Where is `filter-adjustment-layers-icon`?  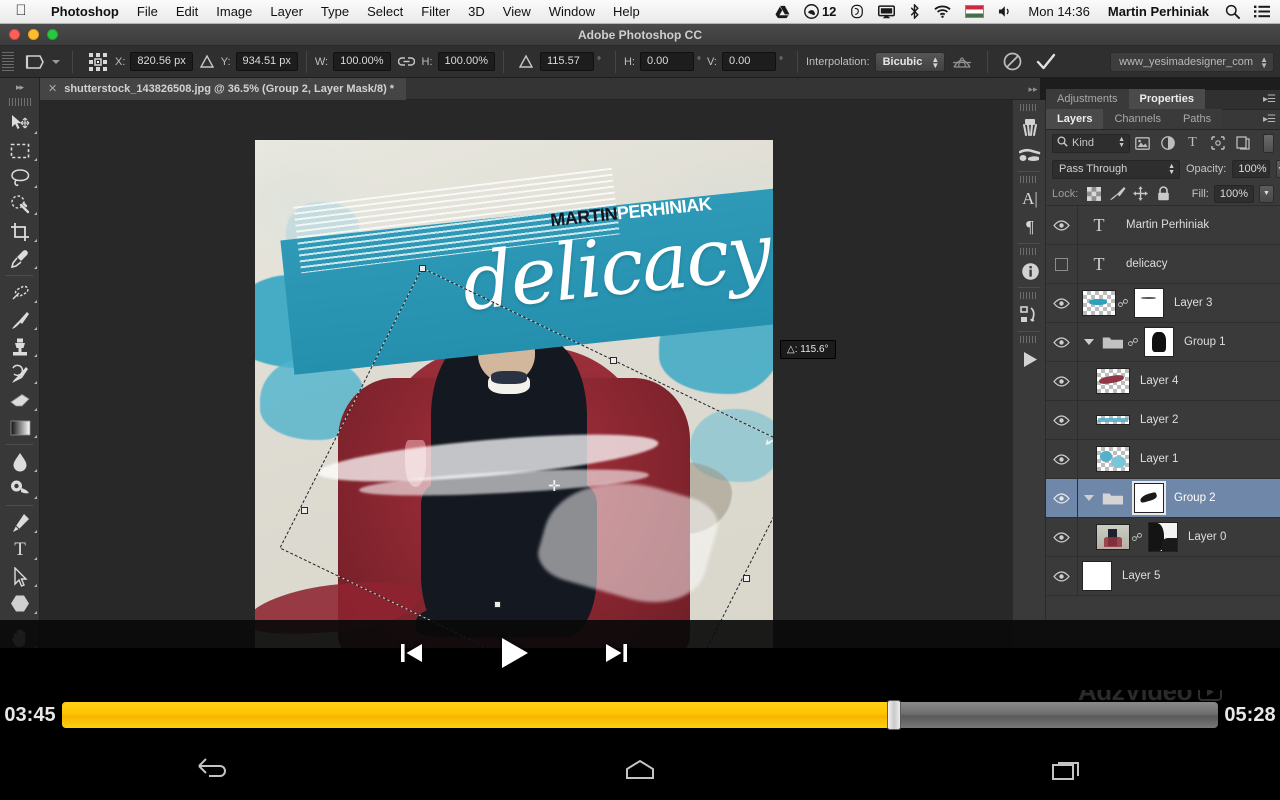
filter-adjustment-layers-icon is located at coordinates (1167, 143).